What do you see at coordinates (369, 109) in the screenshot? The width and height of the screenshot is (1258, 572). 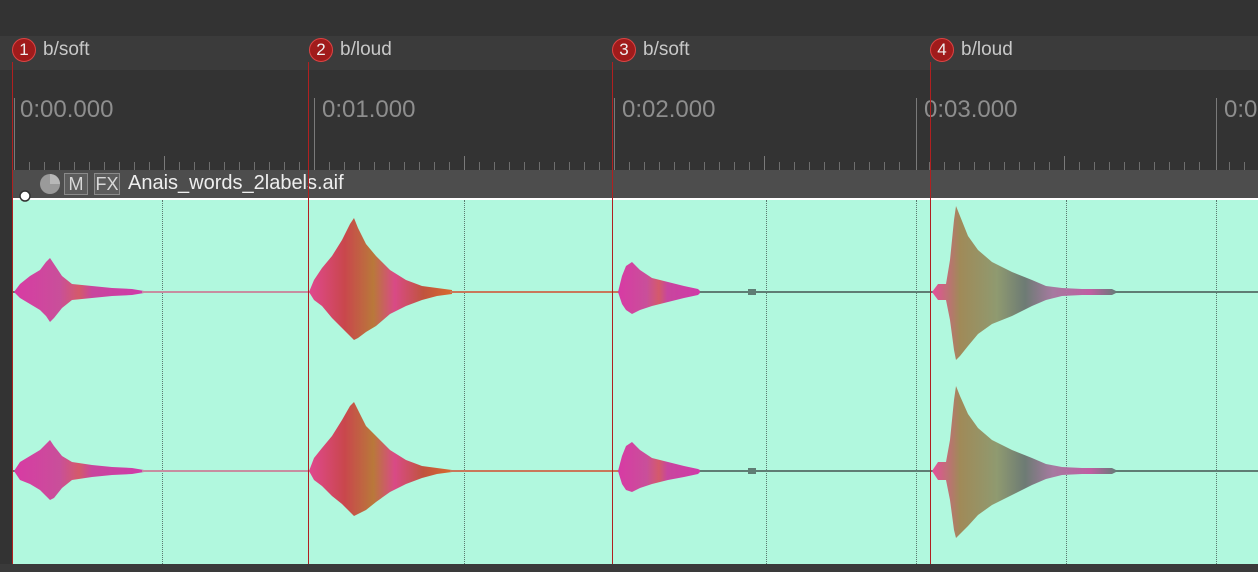 I see `ruler-time-label: 0:01.000` at bounding box center [369, 109].